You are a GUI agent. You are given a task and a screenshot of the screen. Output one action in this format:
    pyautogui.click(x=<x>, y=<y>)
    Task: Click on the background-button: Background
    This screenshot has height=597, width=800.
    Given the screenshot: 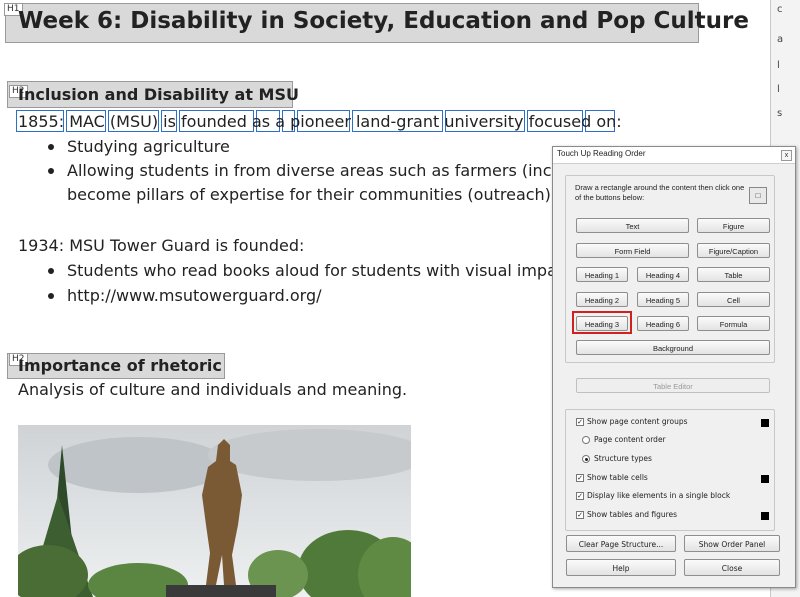 What is the action you would take?
    pyautogui.click(x=673, y=347)
    